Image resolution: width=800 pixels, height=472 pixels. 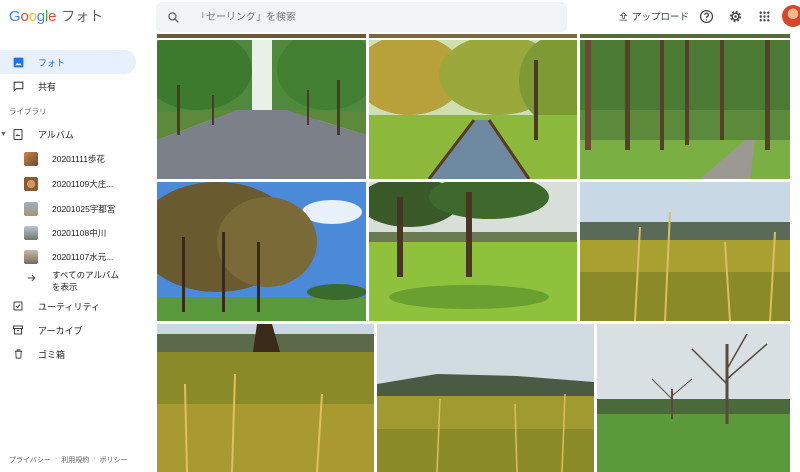 I want to click on logo-text: G, so click(x=15, y=16).